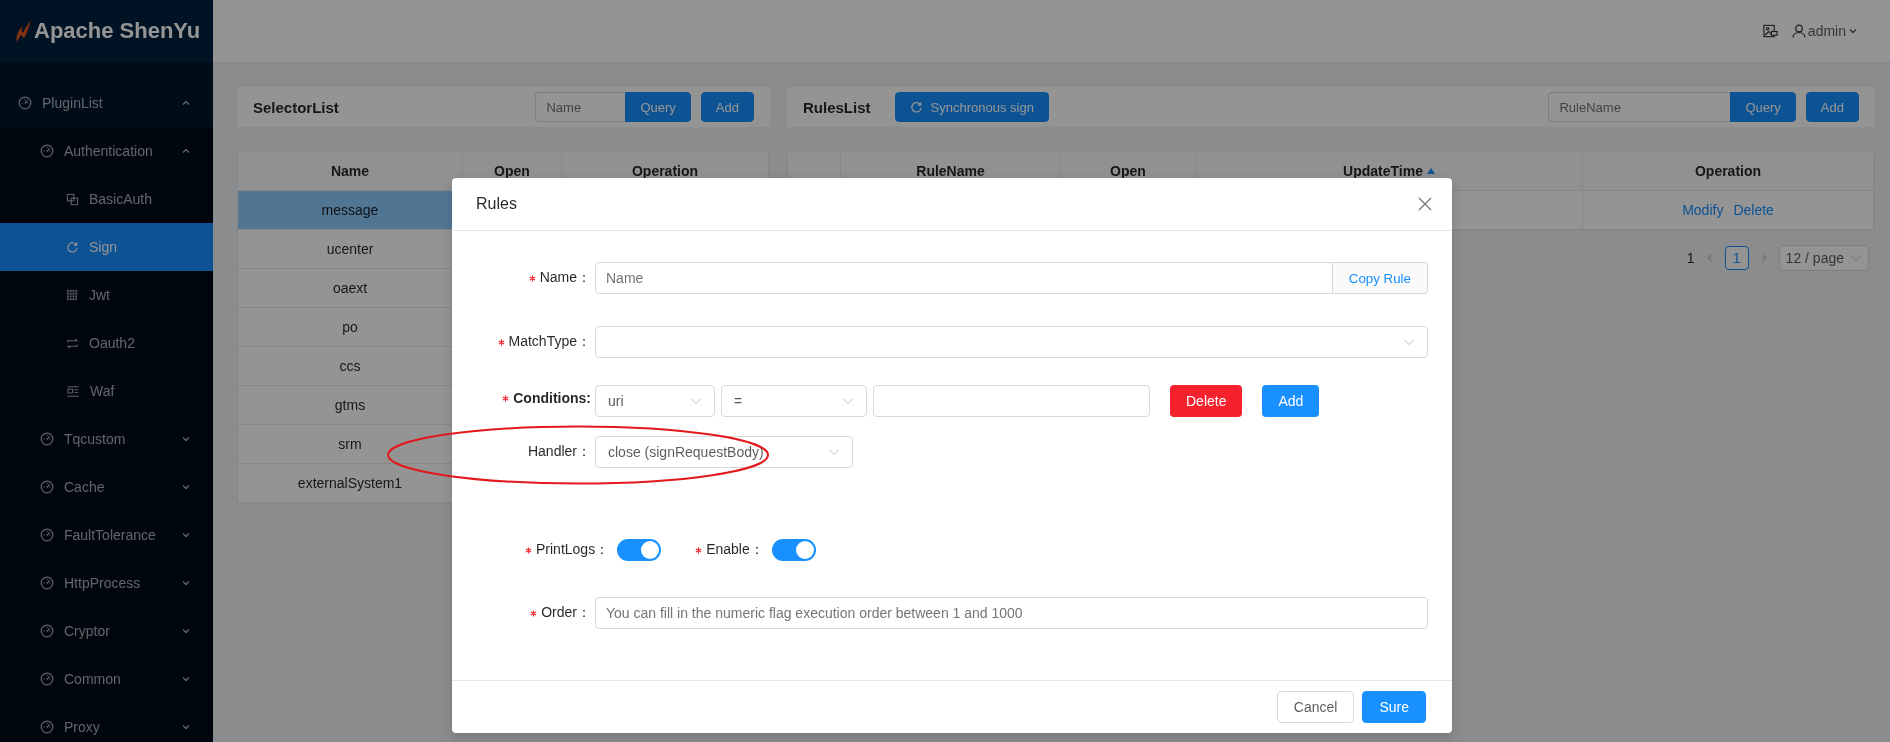 The image size is (1890, 742). What do you see at coordinates (106, 391) in the screenshot?
I see `menu-item: Waf` at bounding box center [106, 391].